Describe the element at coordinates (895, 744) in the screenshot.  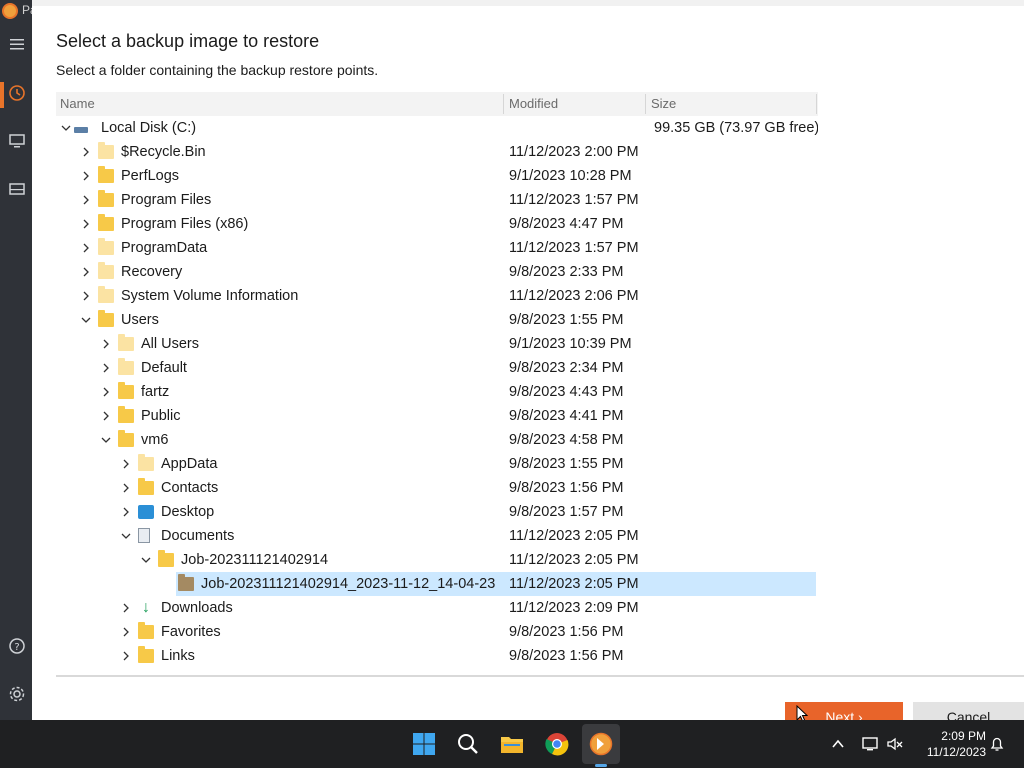
I see `speaker-muted-icon` at that location.